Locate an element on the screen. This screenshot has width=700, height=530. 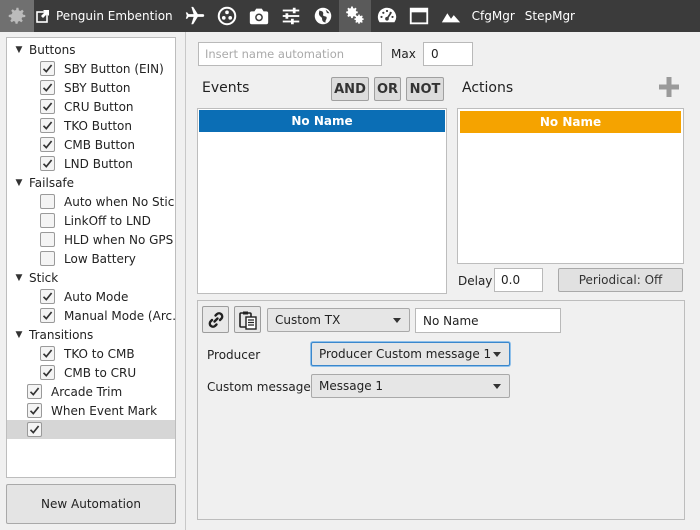
tree-item: Low Battery is located at coordinates (91, 258).